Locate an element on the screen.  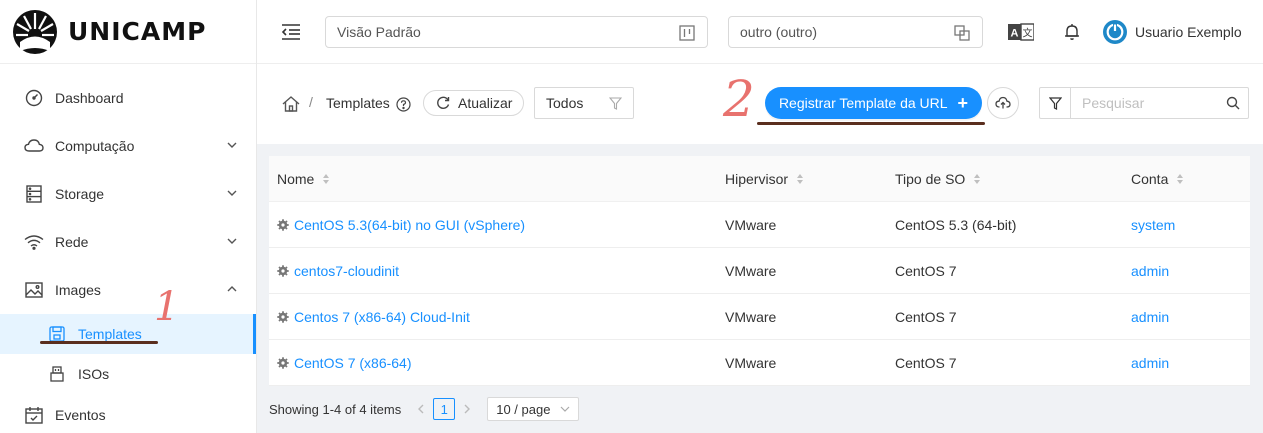
sidebar-item-label: Images is located at coordinates (78, 290).